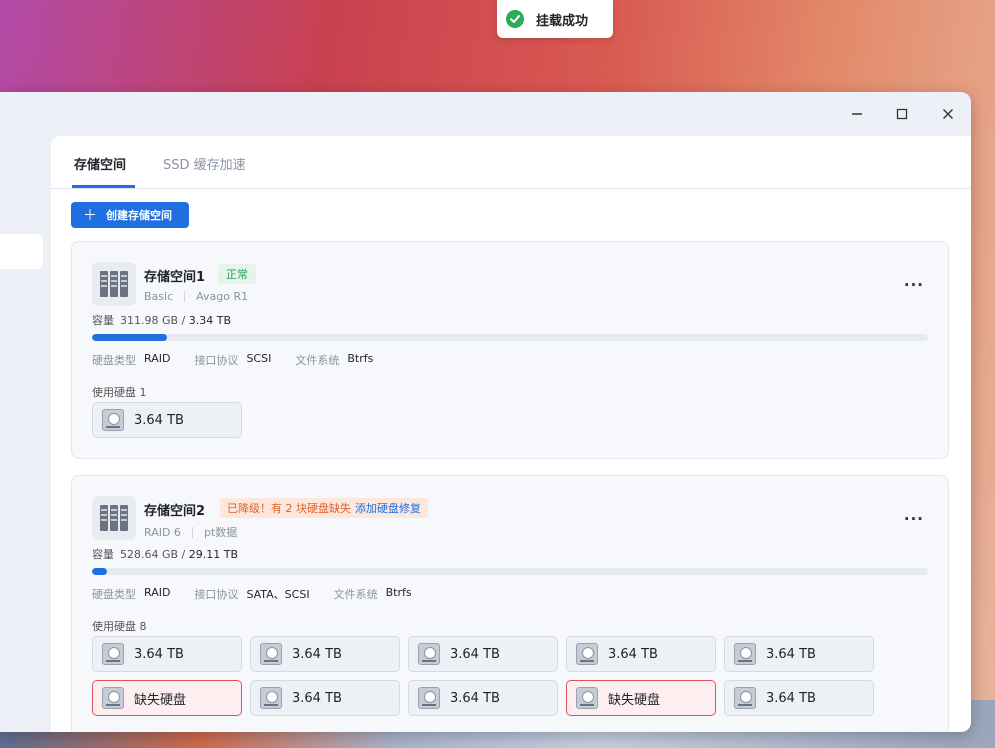 This screenshot has height=748, width=995. Describe the element at coordinates (252, 593) in the screenshot. I see `pool-properties: 硬盘类型 RAID 接口协议 SATA、SCSI 文件系统 Btrfs` at that location.